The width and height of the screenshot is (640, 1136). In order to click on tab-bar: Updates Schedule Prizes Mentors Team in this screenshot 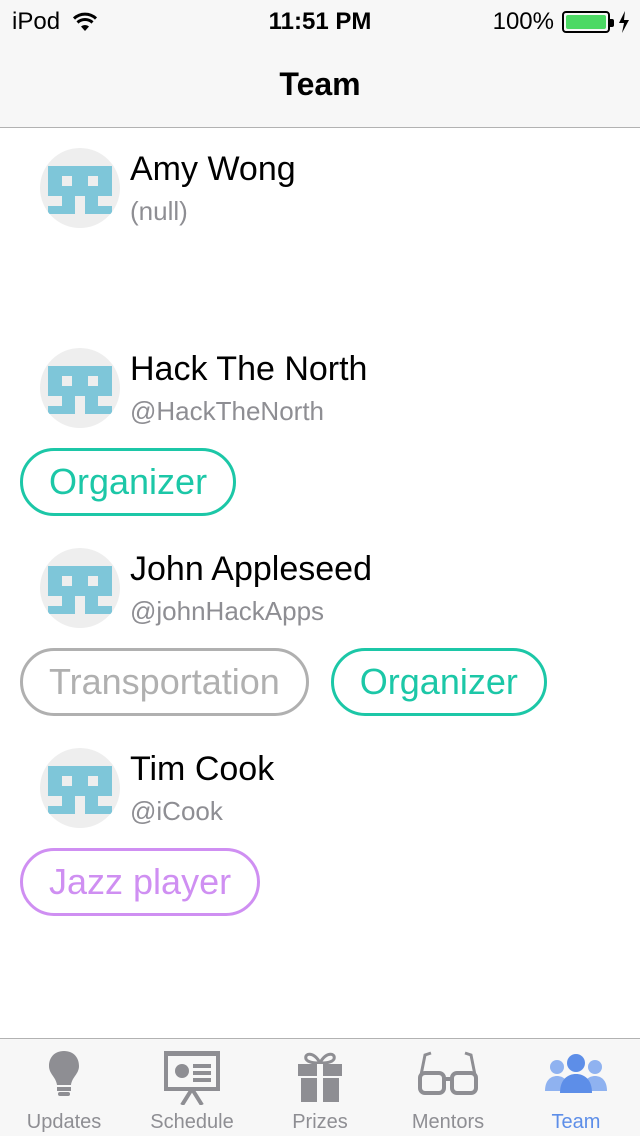, I will do `click(320, 1087)`.